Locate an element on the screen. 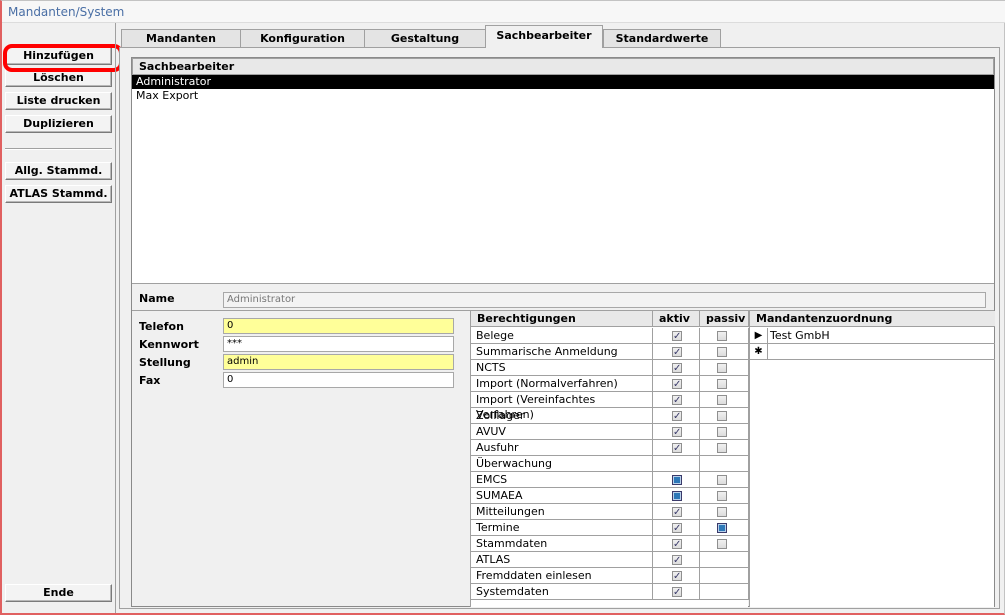 The height and width of the screenshot is (615, 1005). permission-name: Fremddaten einlesen is located at coordinates (562, 576).